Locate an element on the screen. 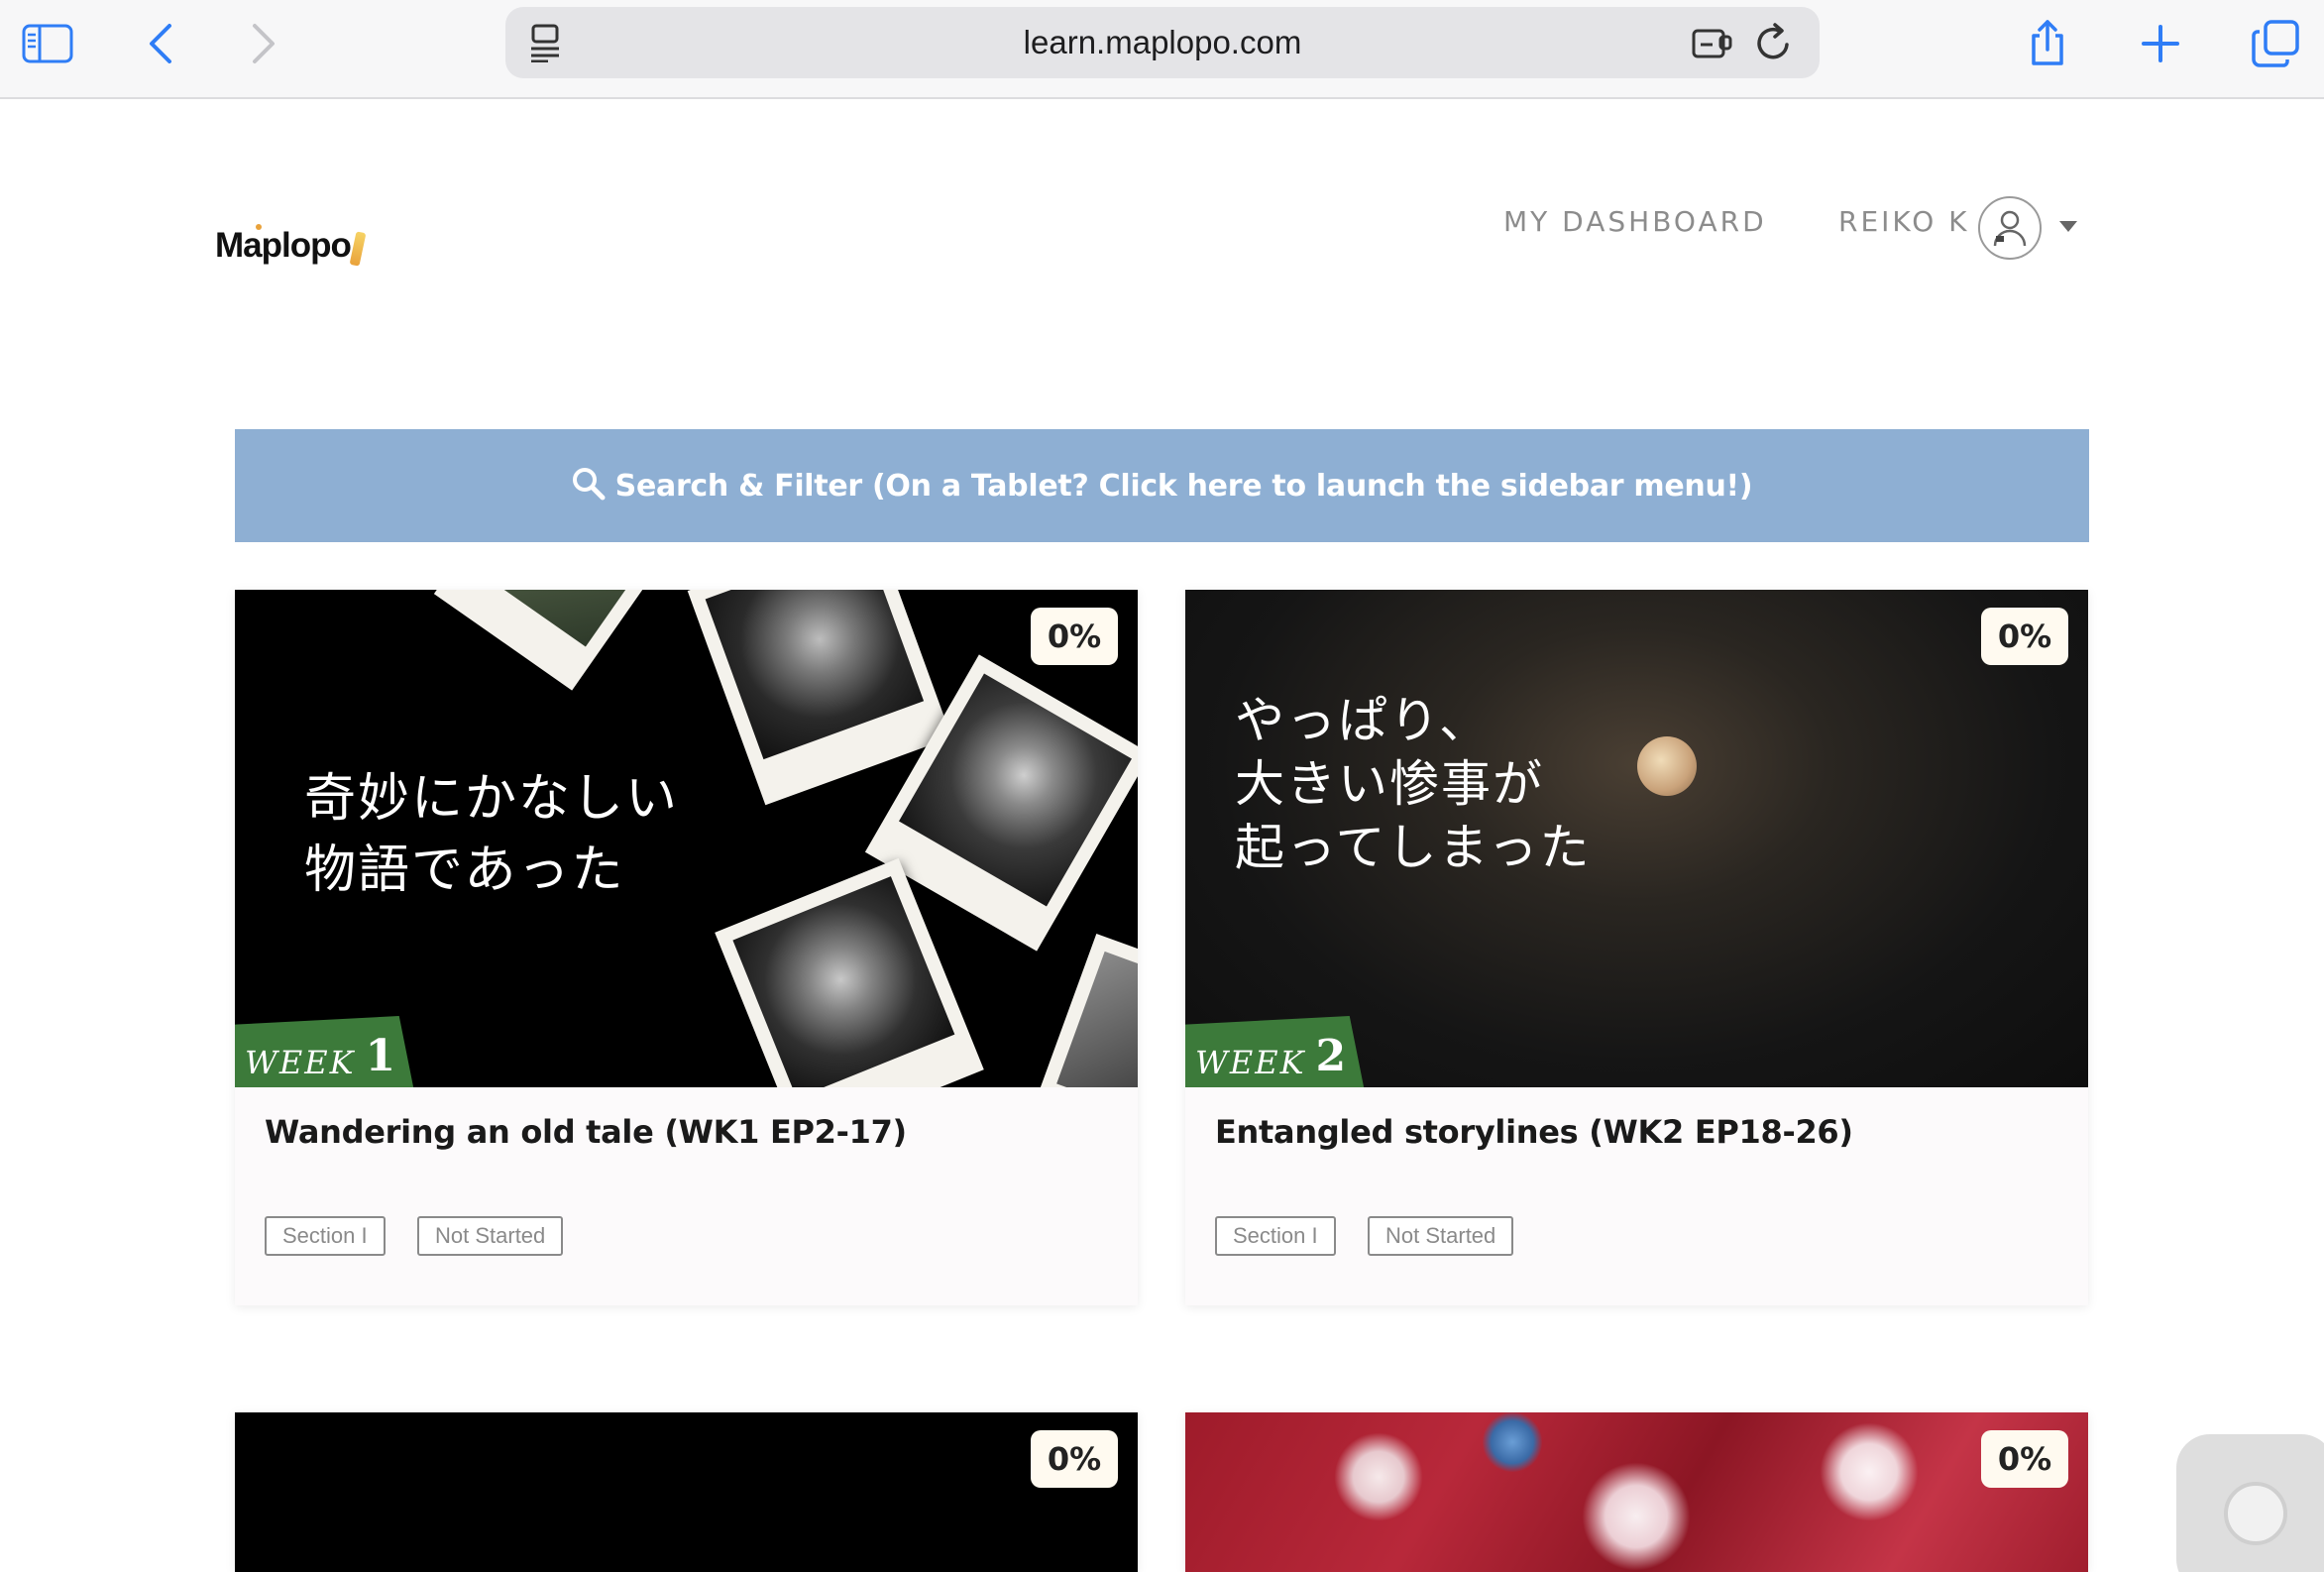 The height and width of the screenshot is (1572, 2324). assistive-touch-icon is located at coordinates (2255, 1514).